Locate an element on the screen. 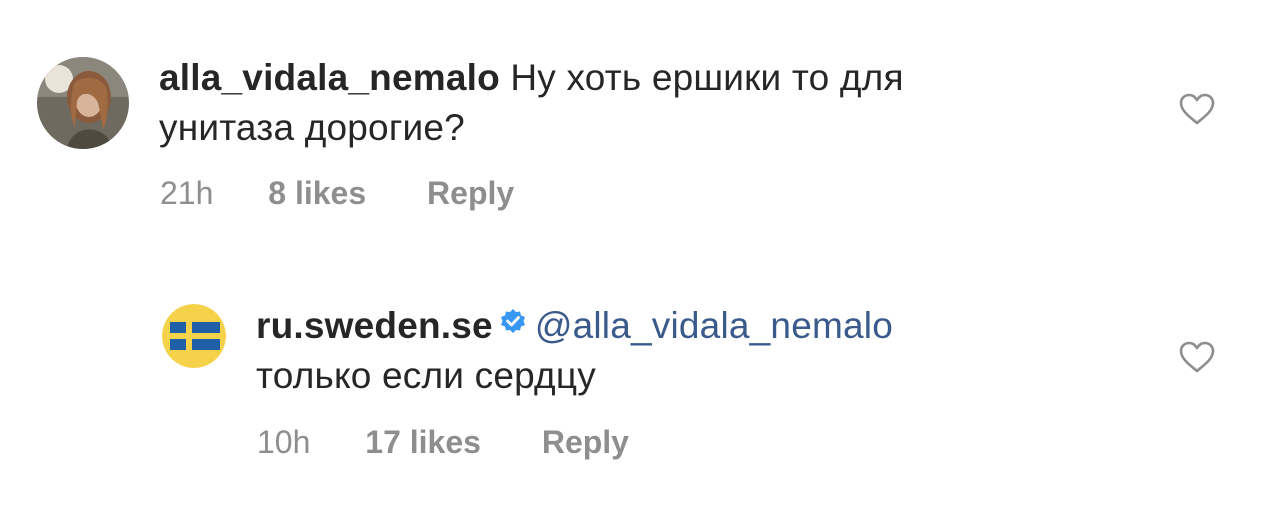  comment-time: 21h is located at coordinates (187, 193).